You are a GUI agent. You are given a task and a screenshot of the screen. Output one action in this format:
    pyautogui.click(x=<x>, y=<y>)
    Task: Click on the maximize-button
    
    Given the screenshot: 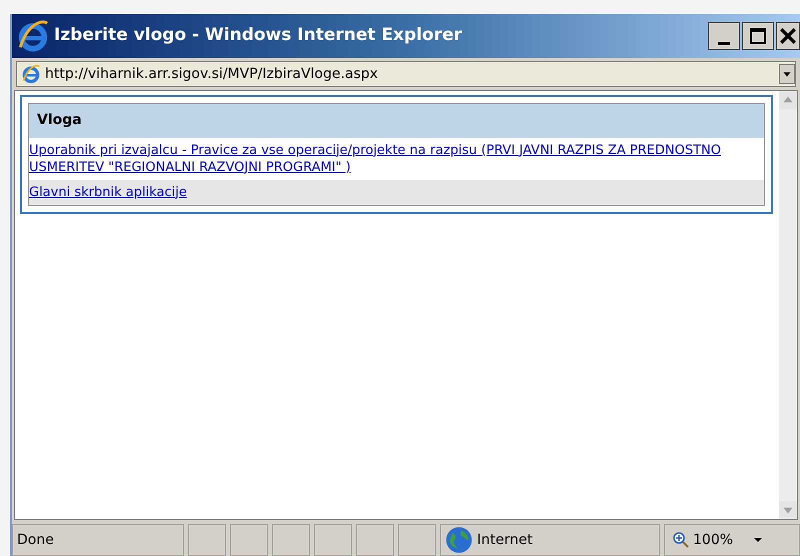 What is the action you would take?
    pyautogui.click(x=758, y=36)
    